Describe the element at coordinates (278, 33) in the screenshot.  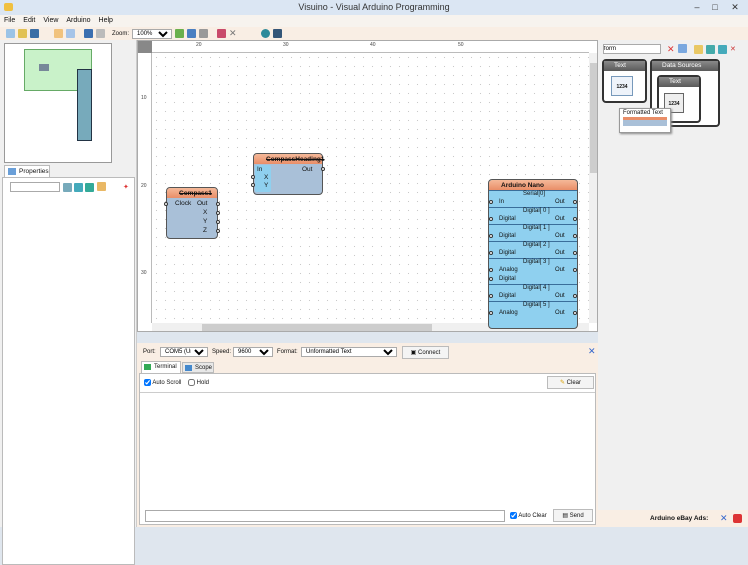
I see `board-icon` at that location.